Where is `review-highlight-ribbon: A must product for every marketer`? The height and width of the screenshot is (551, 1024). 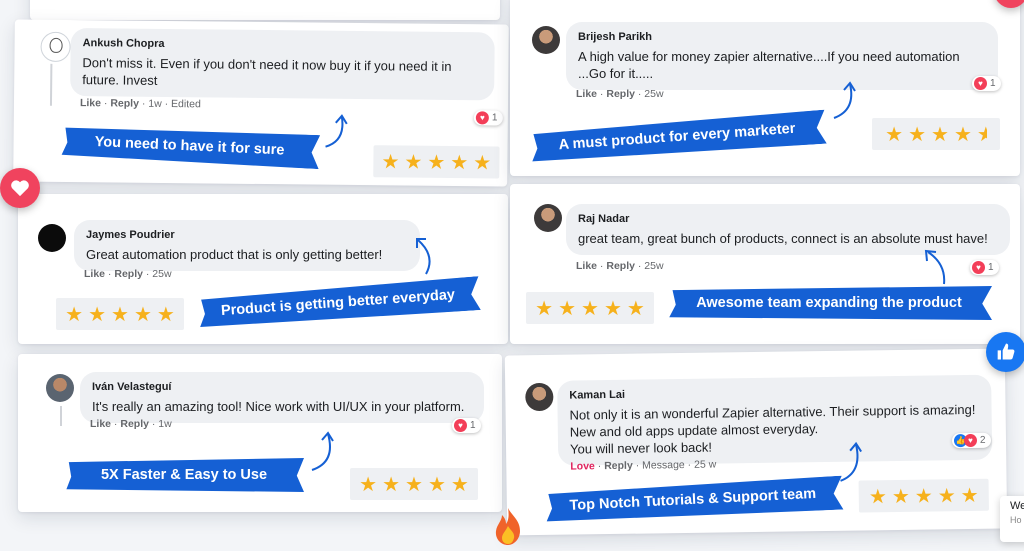 review-highlight-ribbon: A must product for every marketer is located at coordinates (677, 137).